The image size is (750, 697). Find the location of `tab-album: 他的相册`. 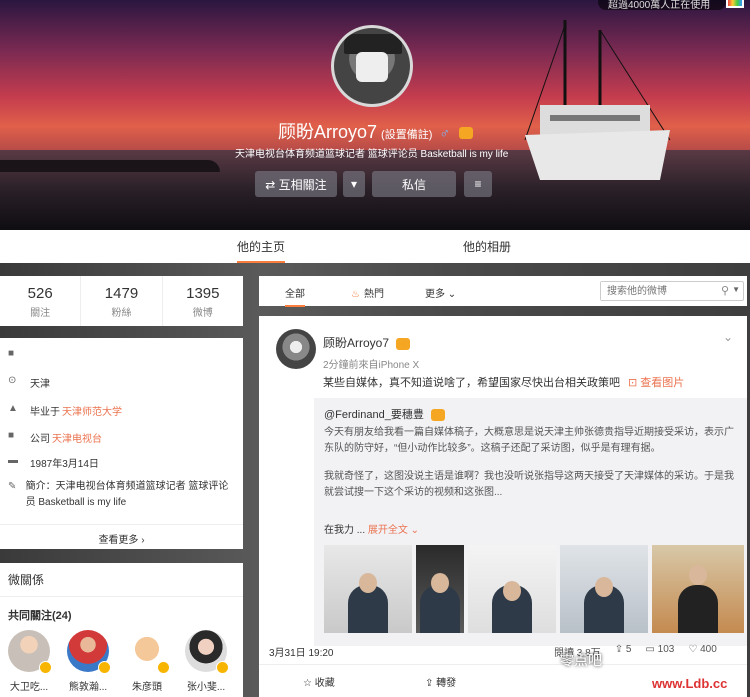

tab-album: 他的相册 is located at coordinates (487, 246).